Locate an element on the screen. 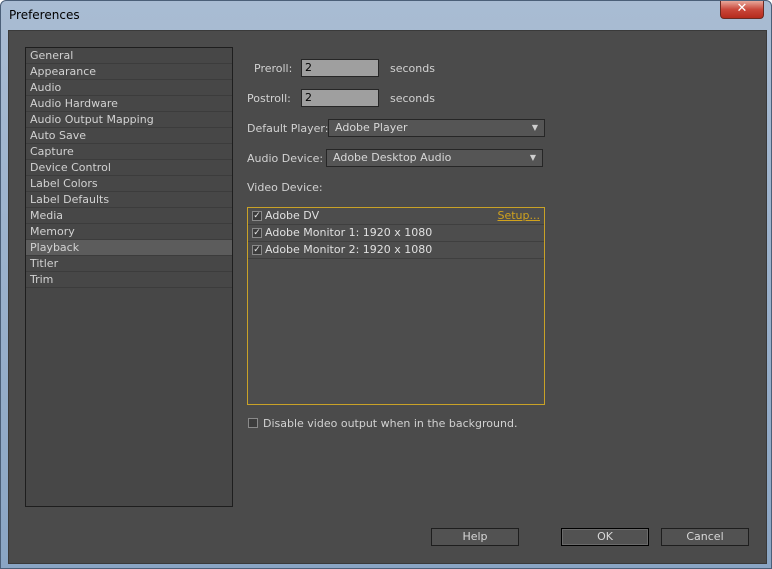  list-item: ✓ Adobe Monitor 1: 1920 x 1080 is located at coordinates (396, 233).